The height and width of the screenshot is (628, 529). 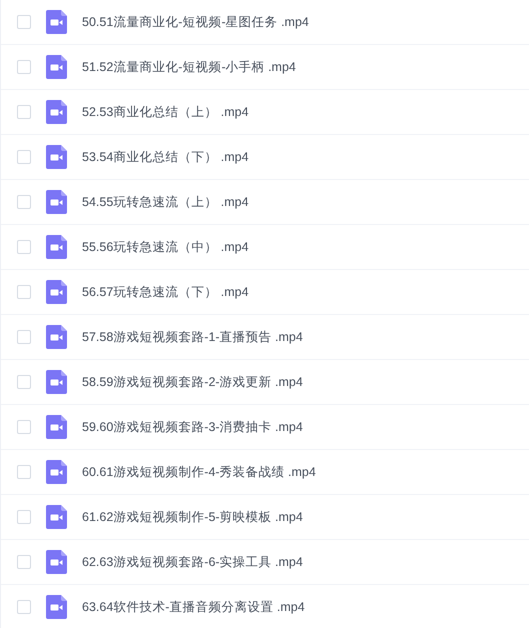 What do you see at coordinates (192, 337) in the screenshot?
I see `file-name: 57.58游戏短视频套路-1-直播预告 .mp4` at bounding box center [192, 337].